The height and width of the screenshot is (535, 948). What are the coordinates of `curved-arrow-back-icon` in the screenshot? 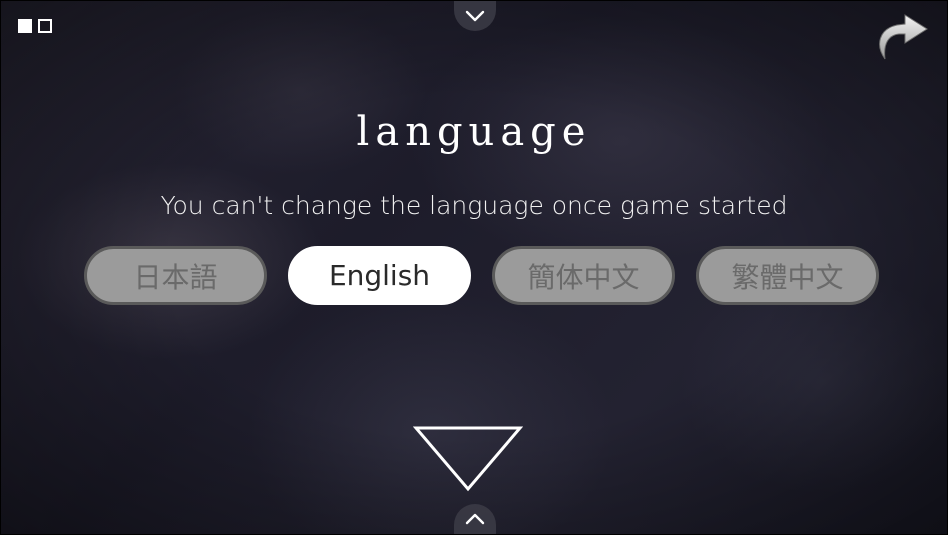 It's located at (903, 37).